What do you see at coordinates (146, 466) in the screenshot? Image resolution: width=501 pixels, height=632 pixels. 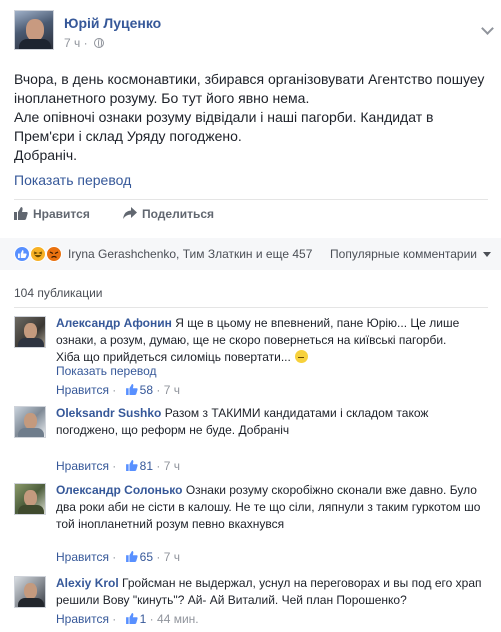 I see `comment-like-count: 81` at bounding box center [146, 466].